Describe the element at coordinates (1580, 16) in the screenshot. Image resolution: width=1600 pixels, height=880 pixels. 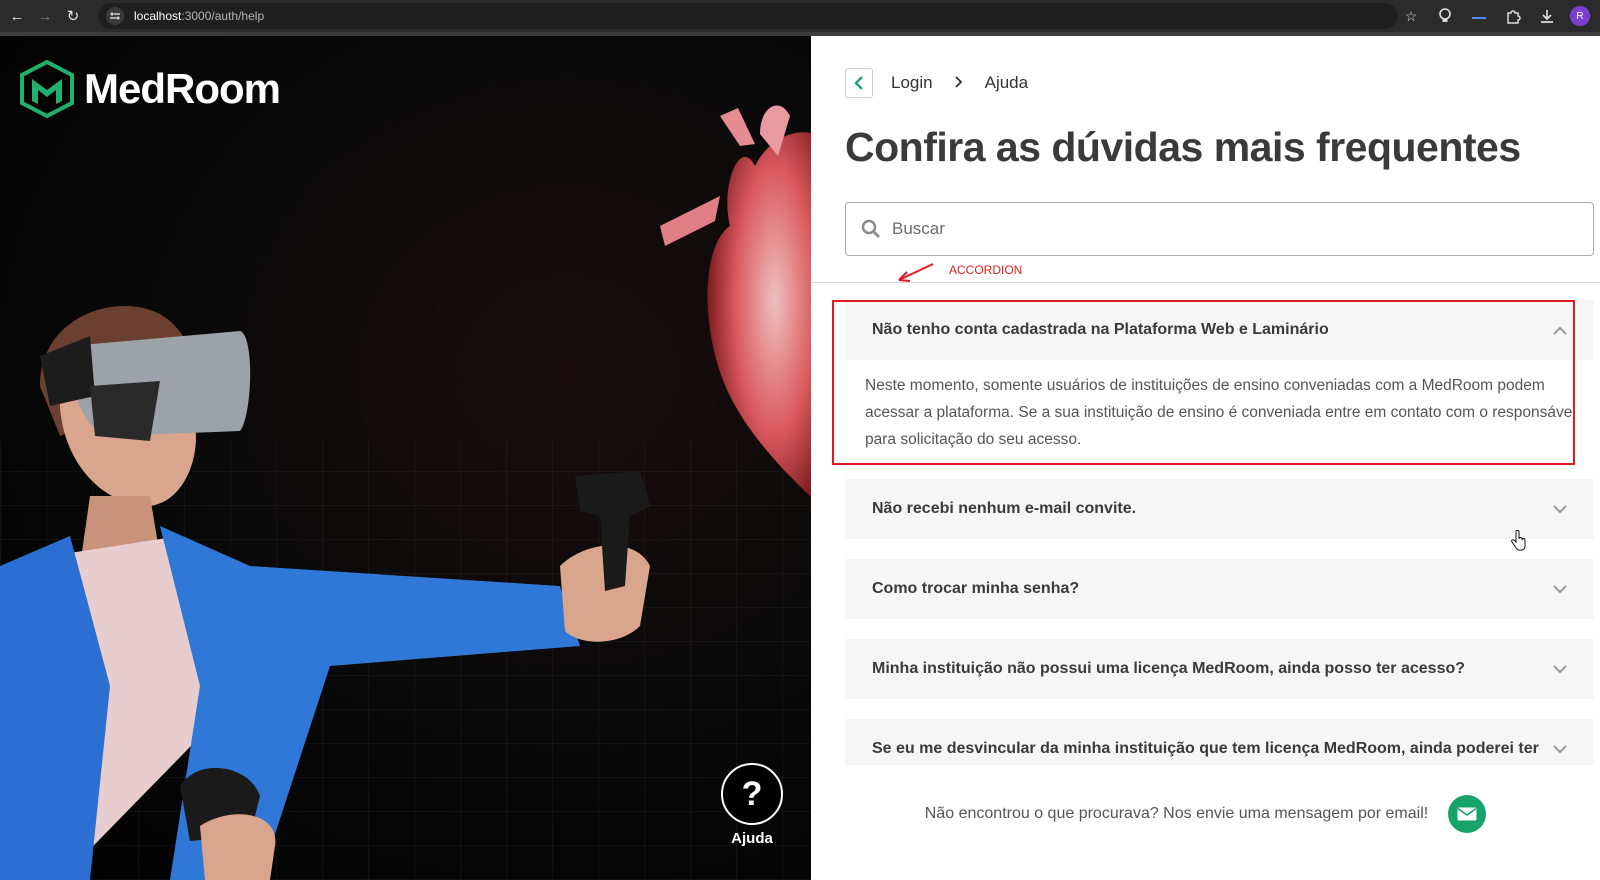
I see `profile-avatar: R` at that location.